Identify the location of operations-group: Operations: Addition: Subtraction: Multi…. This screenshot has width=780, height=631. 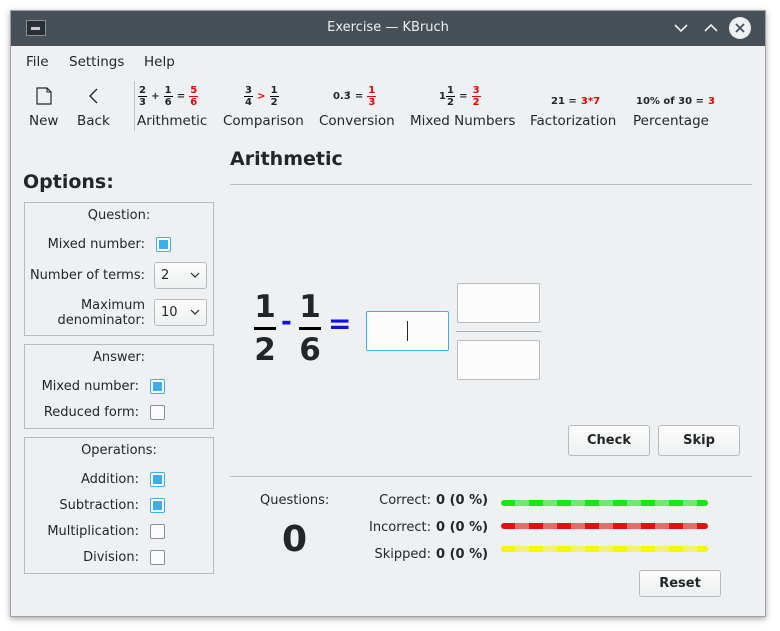
(119, 505).